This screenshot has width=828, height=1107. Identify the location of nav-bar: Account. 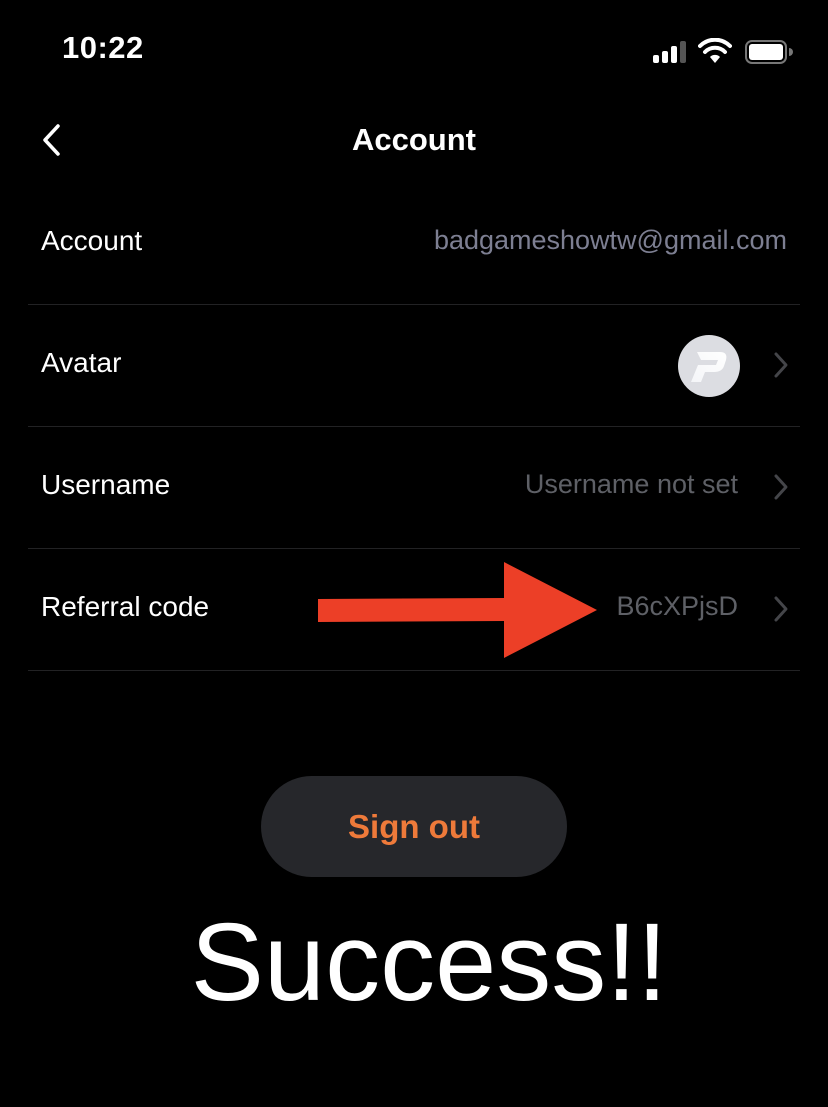
(414, 141).